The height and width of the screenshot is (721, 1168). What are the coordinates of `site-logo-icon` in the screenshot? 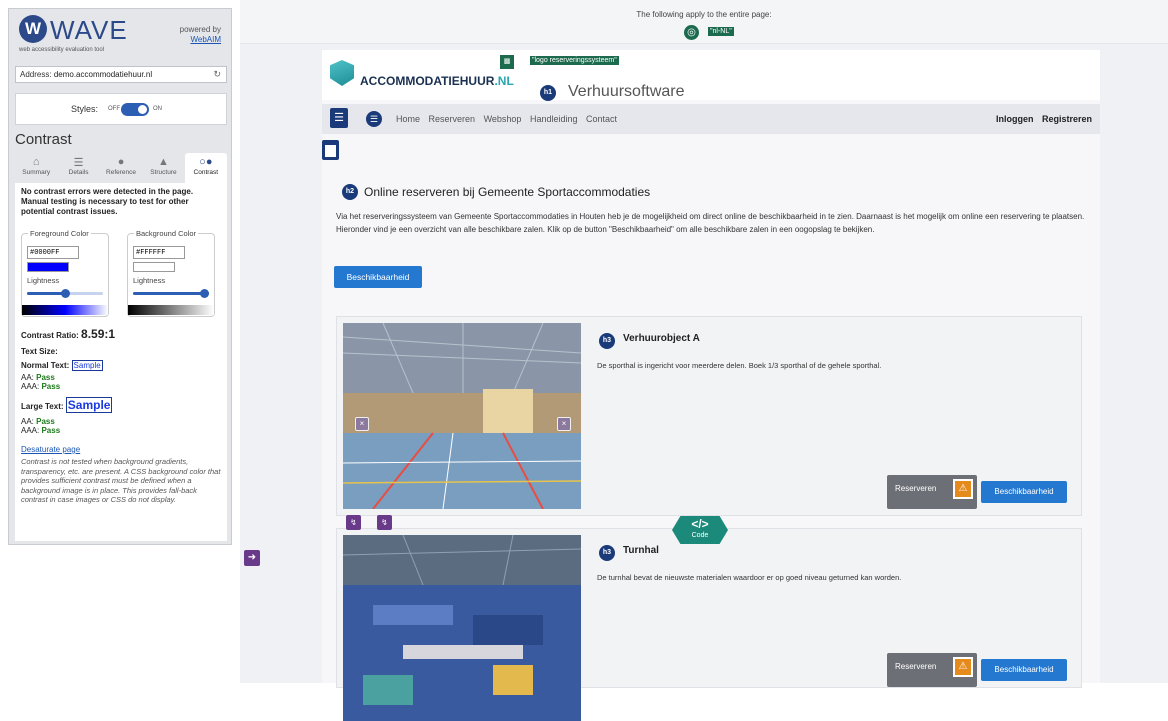 It's located at (342, 73).